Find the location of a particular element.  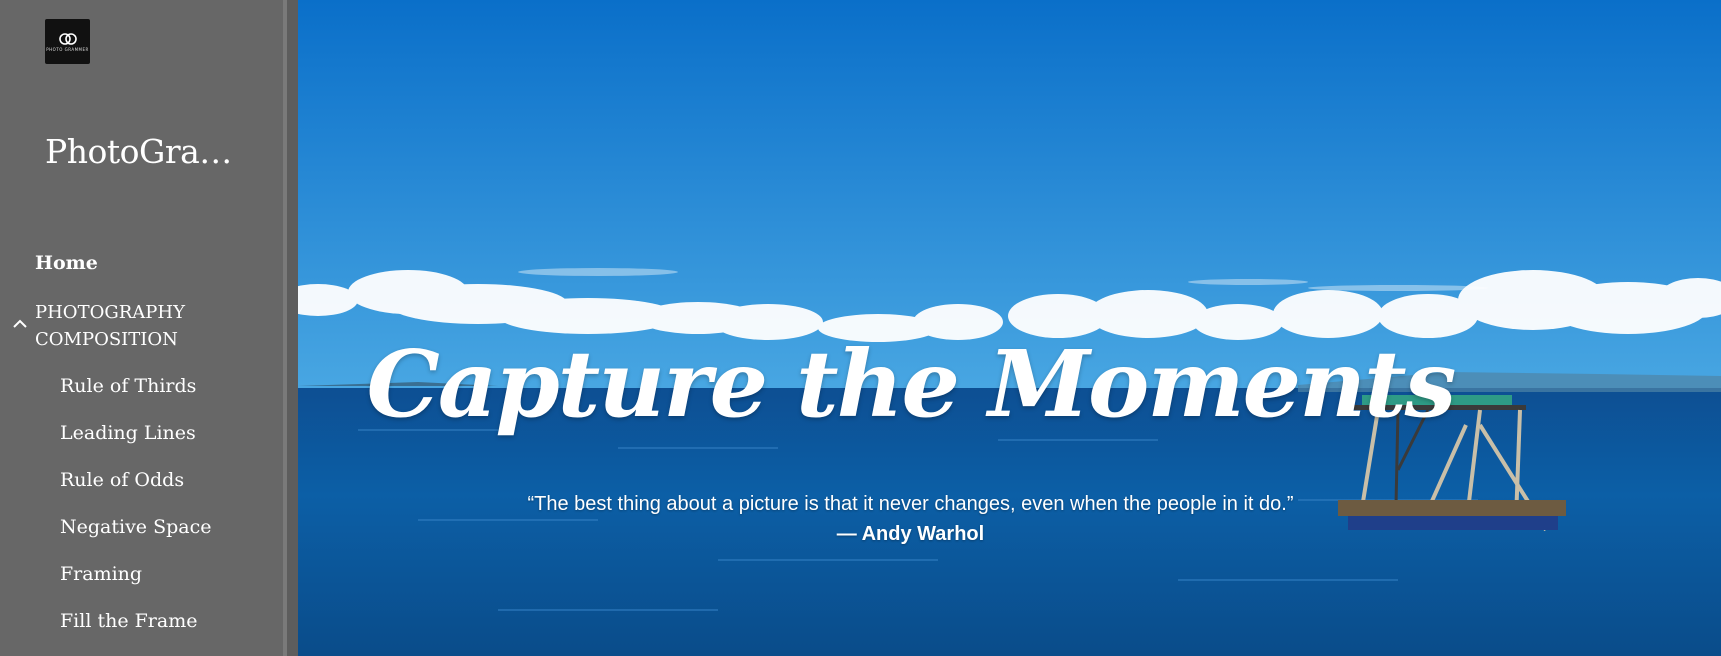

nav-item-negative-space: Negative Space is located at coordinates (135, 527).